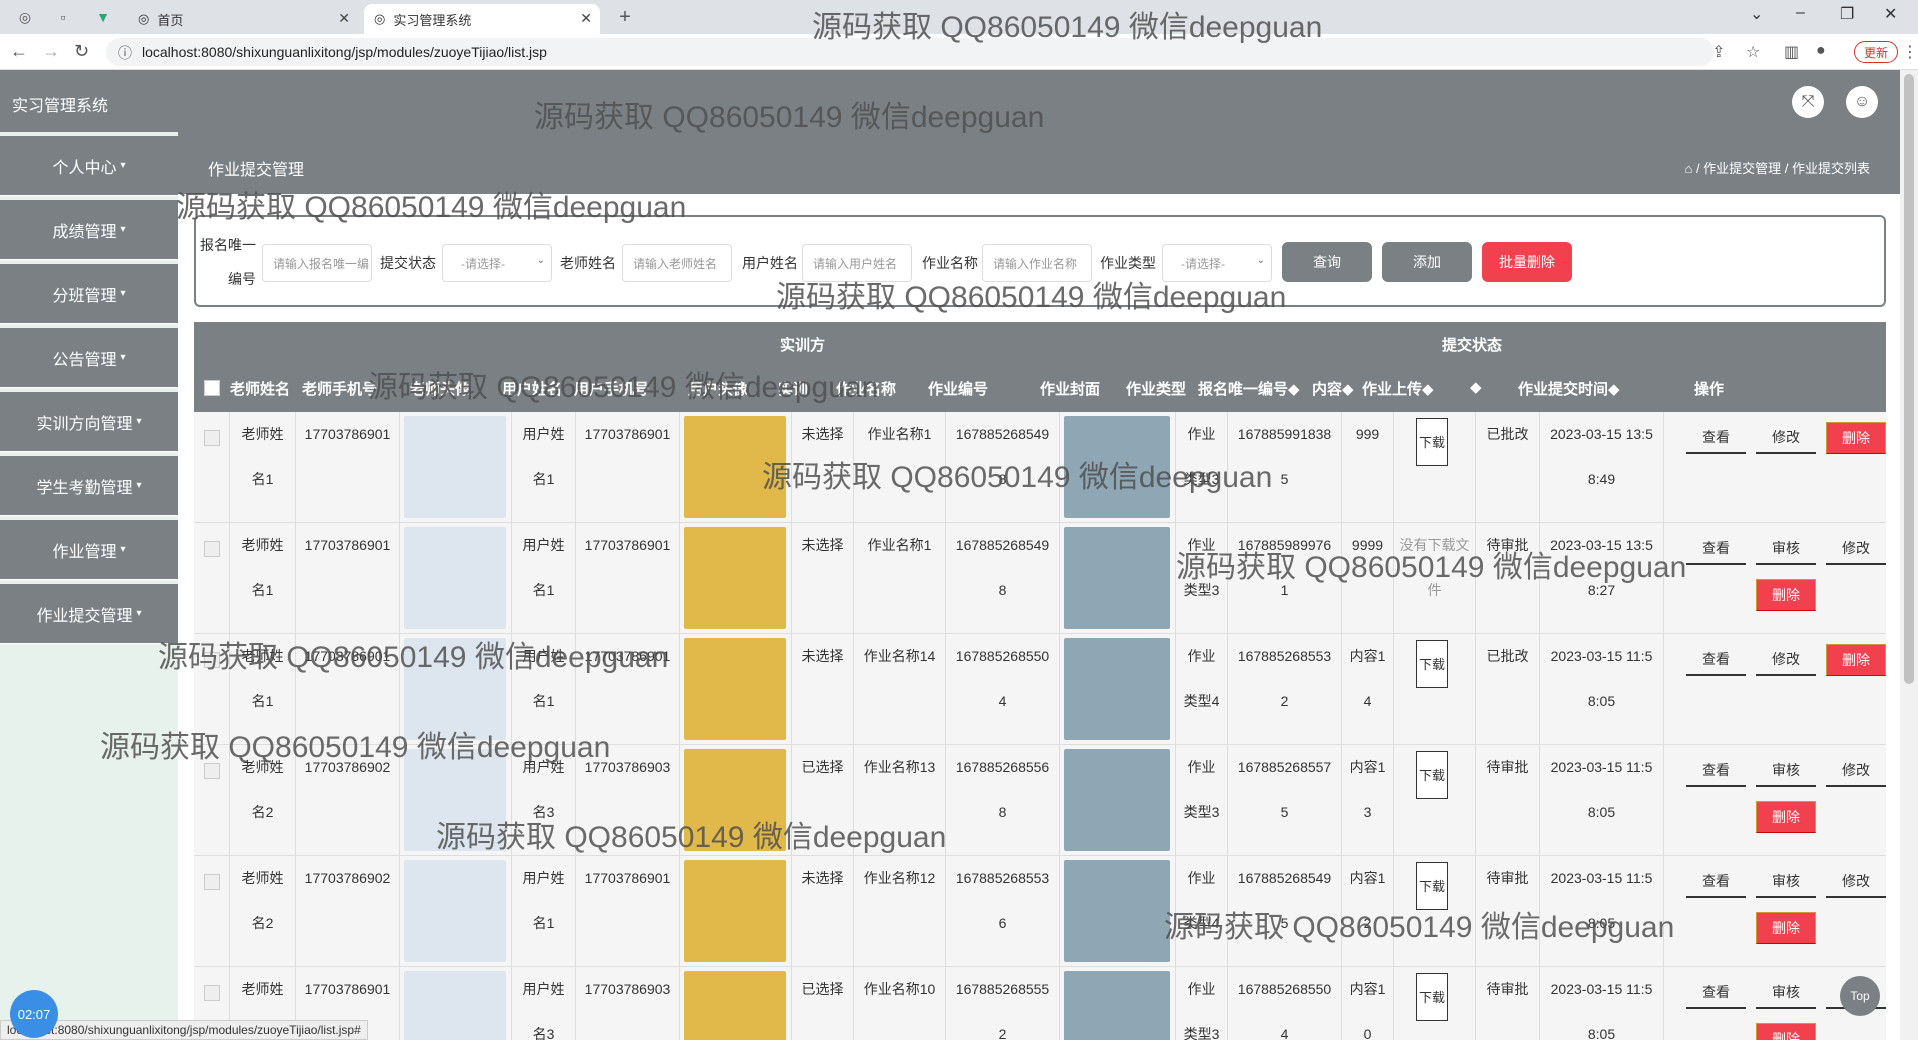 This screenshot has height=1040, width=1918. I want to click on baoming-input: 请输入报名唯一编, so click(317, 263).